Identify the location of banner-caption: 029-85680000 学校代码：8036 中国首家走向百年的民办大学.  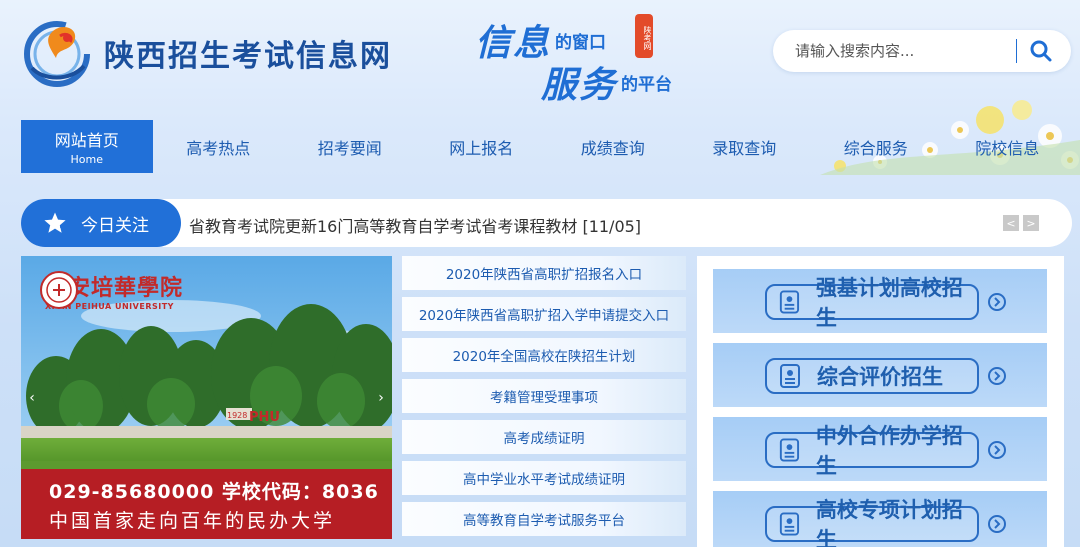
(206, 504).